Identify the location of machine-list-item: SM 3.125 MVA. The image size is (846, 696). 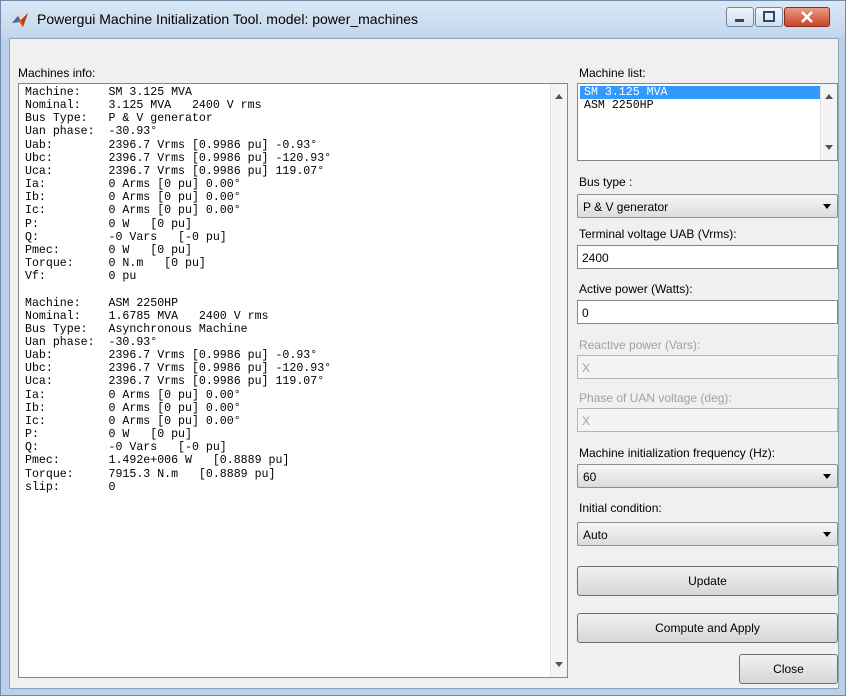
(701, 92).